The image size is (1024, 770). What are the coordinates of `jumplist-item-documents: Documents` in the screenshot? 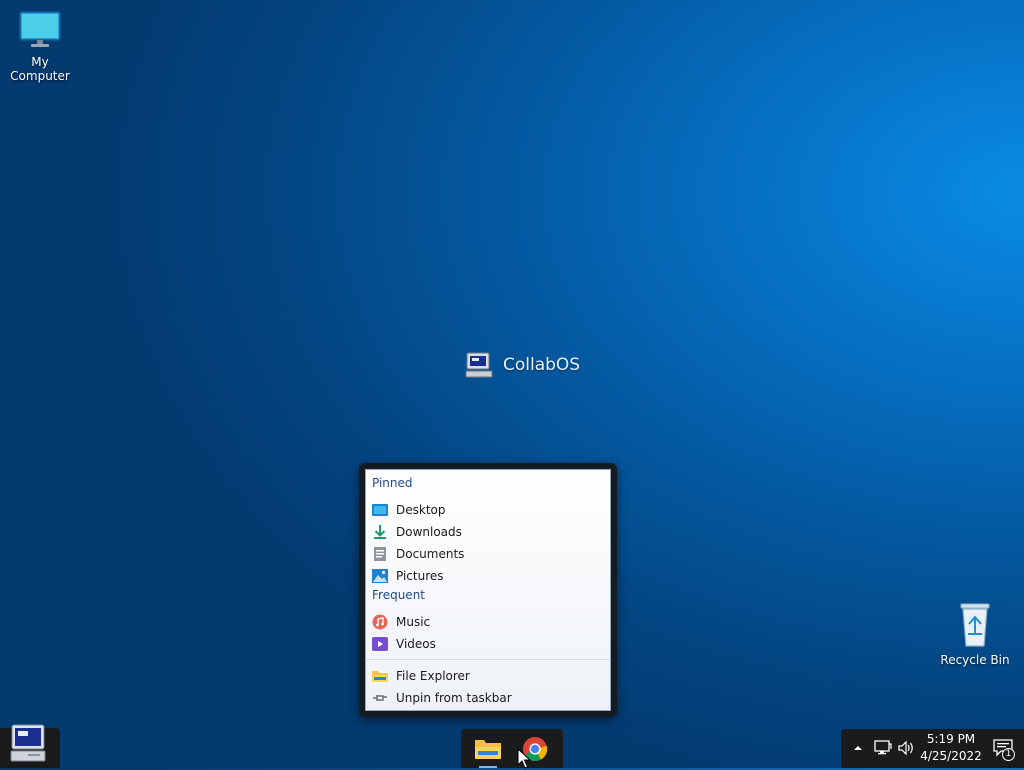 It's located at (488, 554).